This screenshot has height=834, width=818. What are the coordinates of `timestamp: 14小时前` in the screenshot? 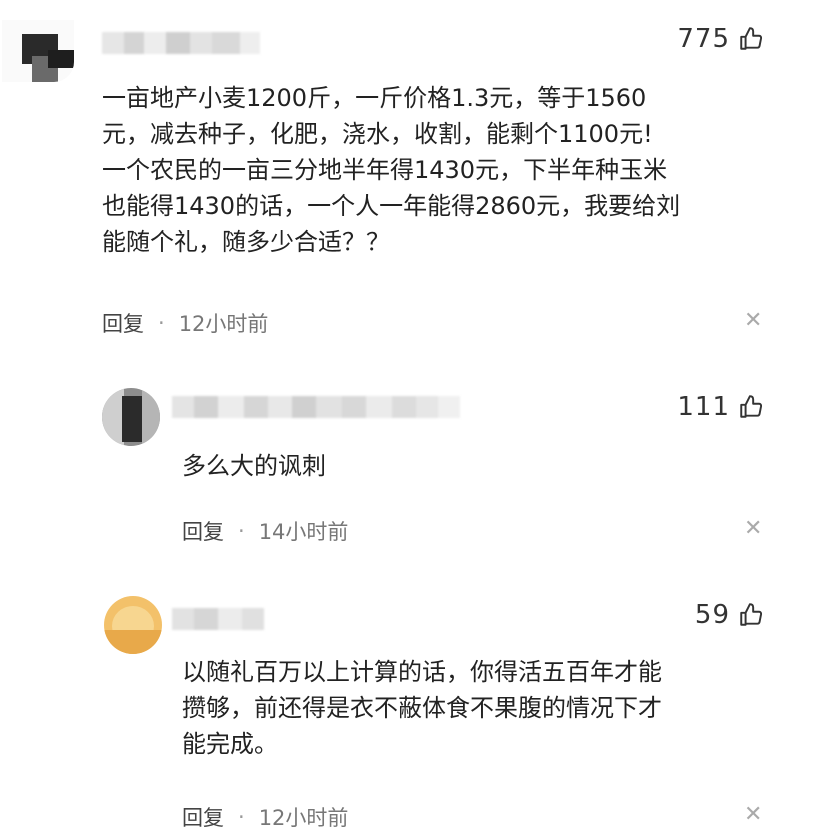 It's located at (303, 532).